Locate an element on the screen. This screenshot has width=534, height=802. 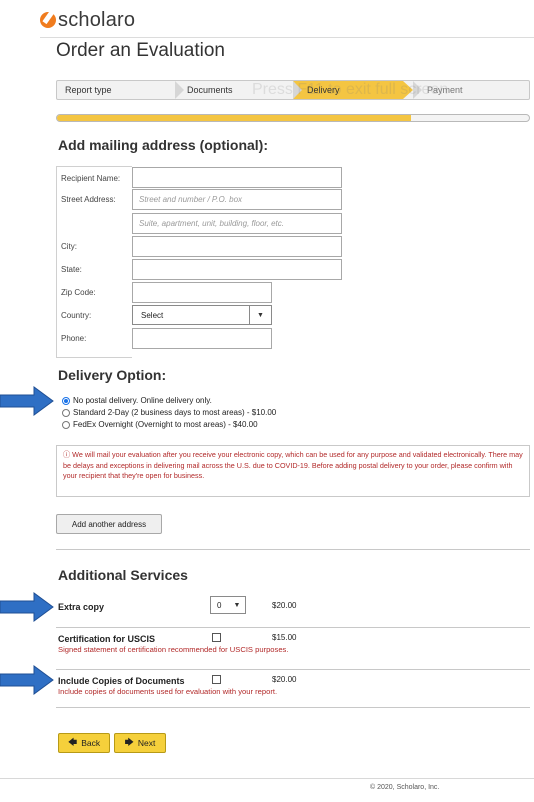
services-heading: Additional Services is located at coordinates (123, 575).